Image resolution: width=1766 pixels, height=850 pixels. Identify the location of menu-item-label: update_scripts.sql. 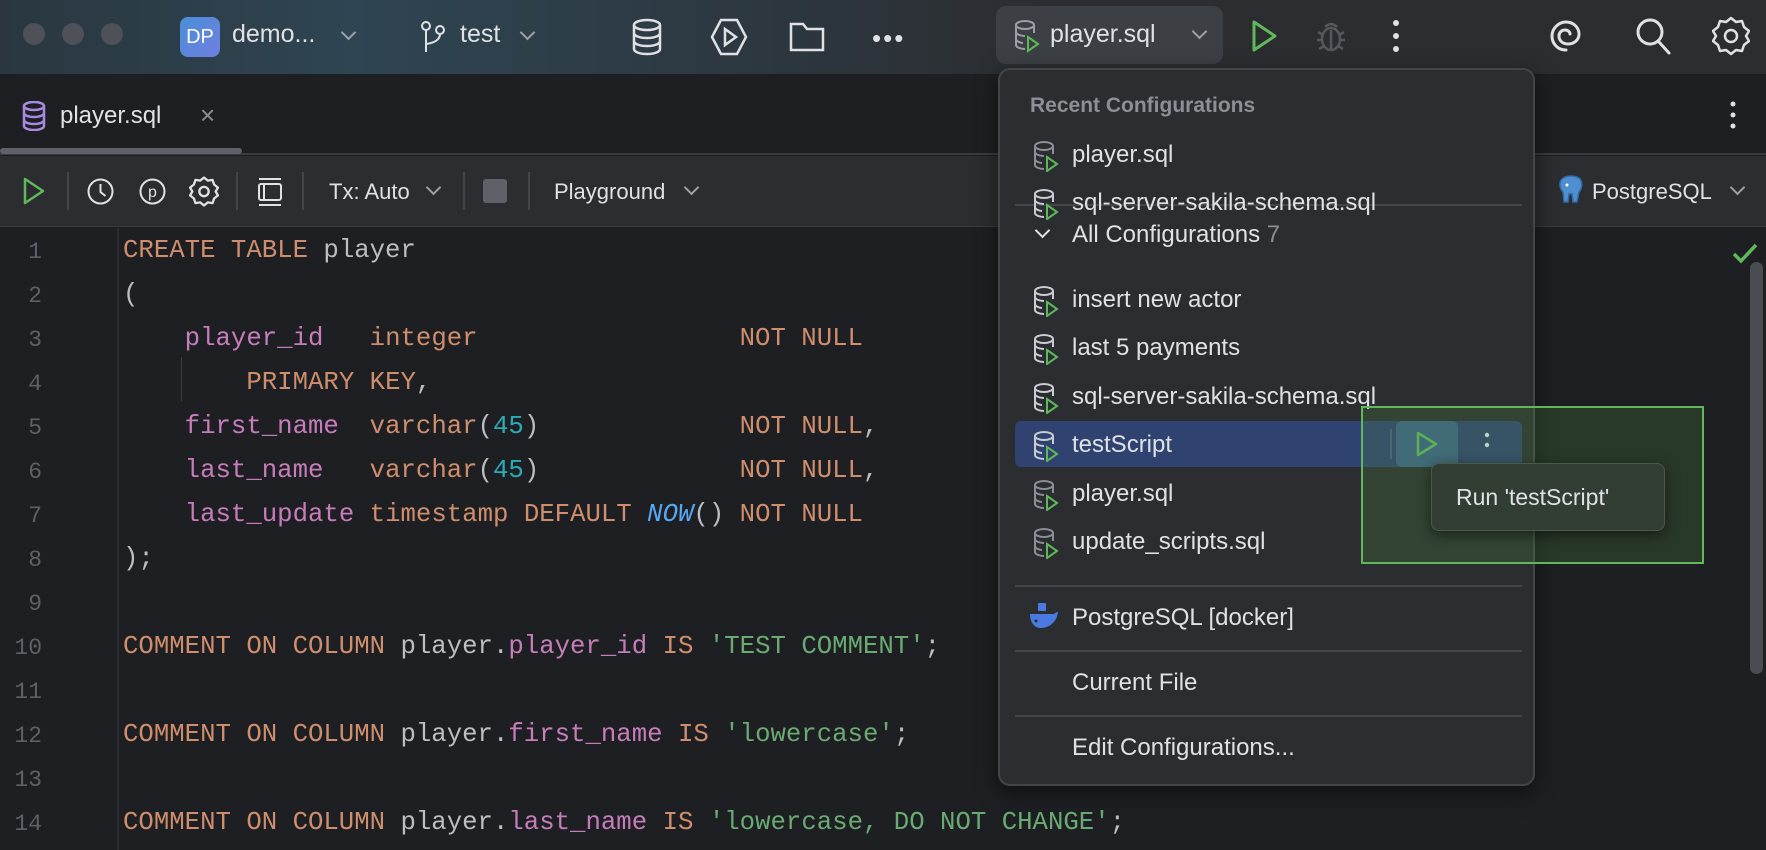
(1169, 541).